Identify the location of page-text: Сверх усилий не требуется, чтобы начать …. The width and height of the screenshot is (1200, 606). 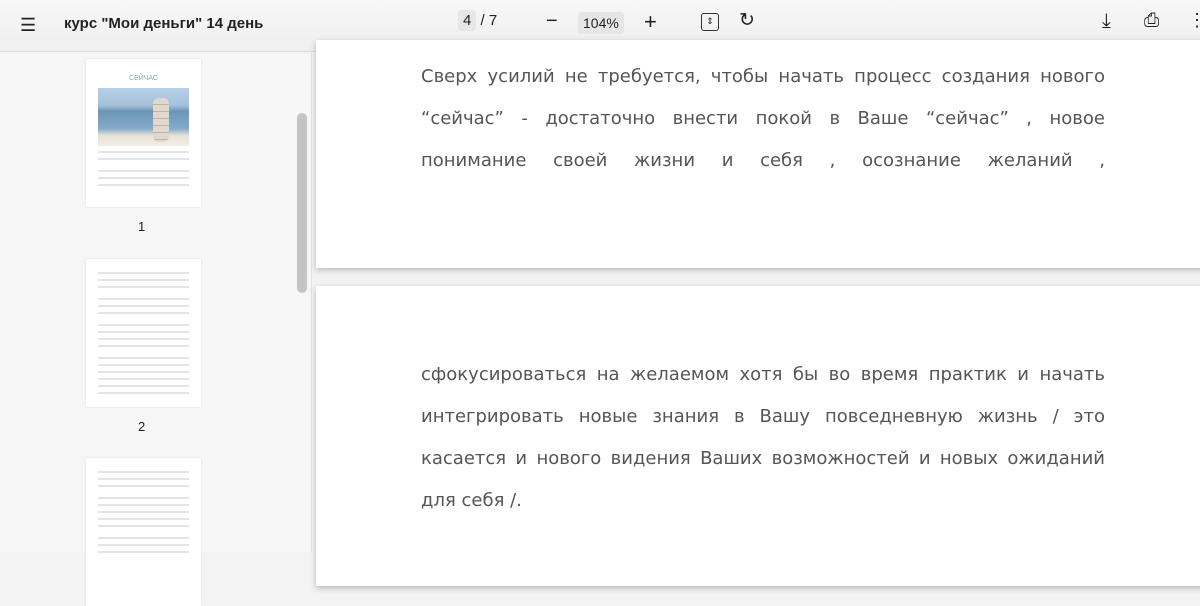
(763, 119).